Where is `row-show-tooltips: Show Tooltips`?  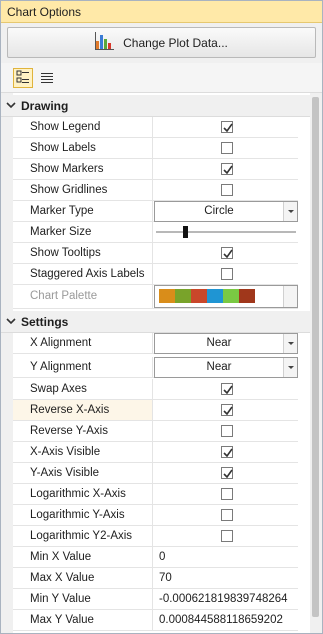
row-show-tooltips: Show Tooltips is located at coordinates (155, 253).